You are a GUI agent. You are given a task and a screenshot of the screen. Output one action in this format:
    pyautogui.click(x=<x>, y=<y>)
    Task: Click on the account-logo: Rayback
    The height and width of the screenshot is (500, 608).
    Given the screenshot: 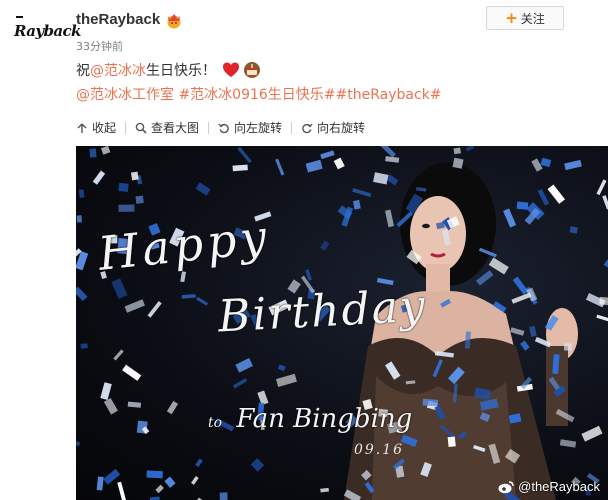 What is the action you would take?
    pyautogui.click(x=47, y=31)
    